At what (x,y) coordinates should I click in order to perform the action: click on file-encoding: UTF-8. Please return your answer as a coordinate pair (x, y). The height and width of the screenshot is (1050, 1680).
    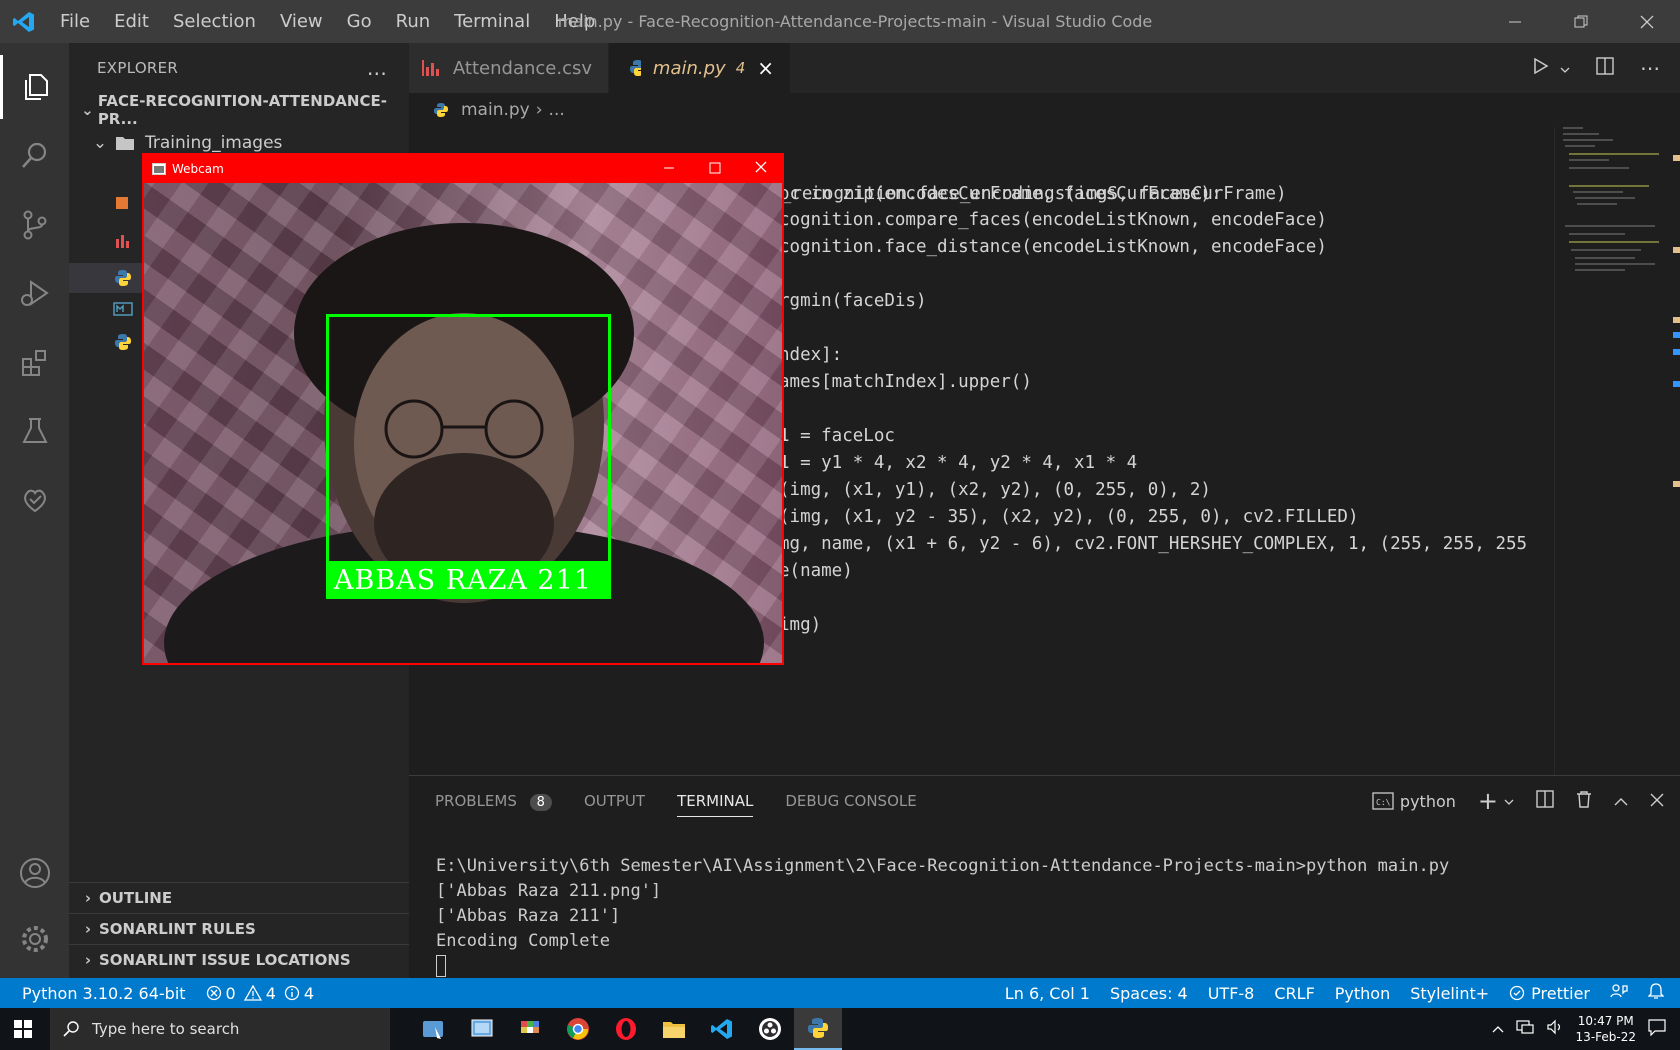
    Looking at the image, I should click on (1231, 993).